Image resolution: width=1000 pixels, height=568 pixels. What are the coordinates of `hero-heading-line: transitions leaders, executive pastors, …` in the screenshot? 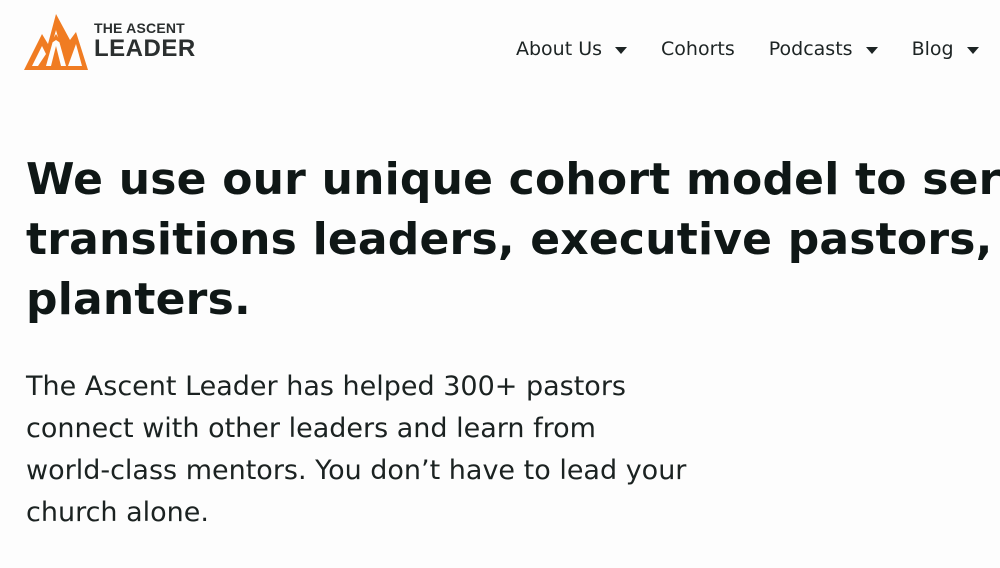 It's located at (513, 239).